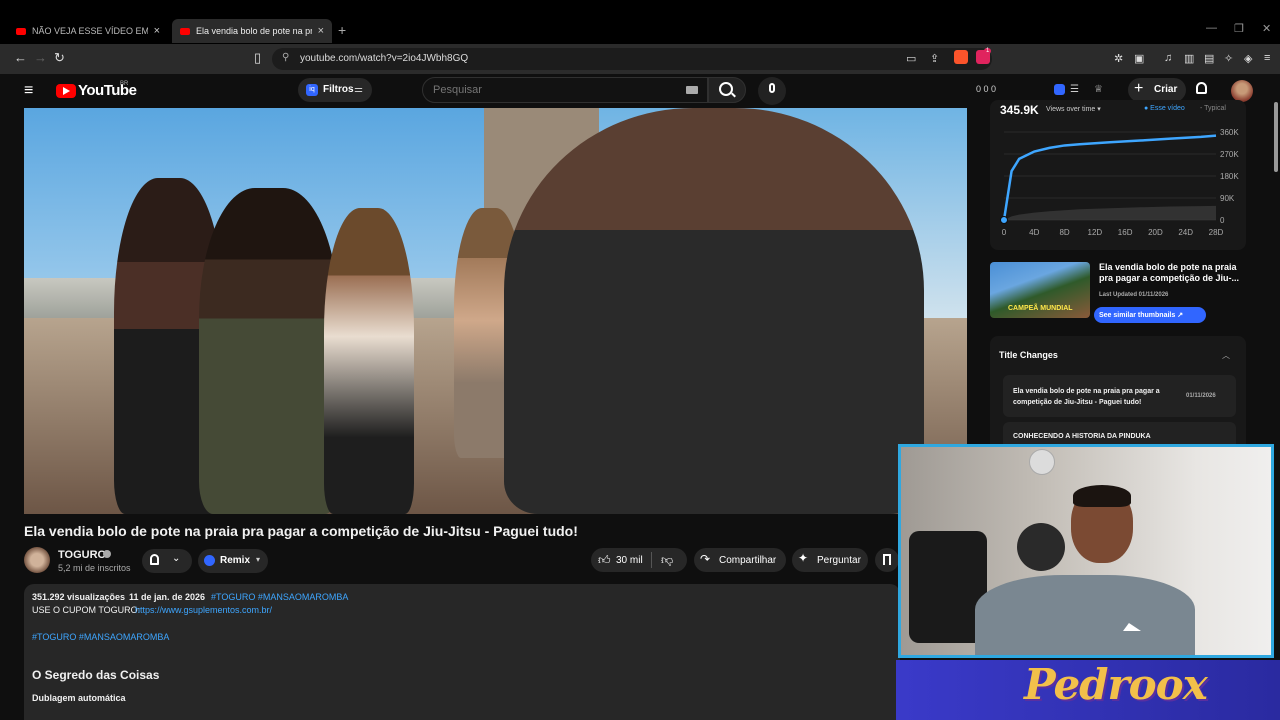 This screenshot has height=720, width=1280. Describe the element at coordinates (1216, 232) in the screenshot. I see `chart-x-tick-label: 28D` at that location.